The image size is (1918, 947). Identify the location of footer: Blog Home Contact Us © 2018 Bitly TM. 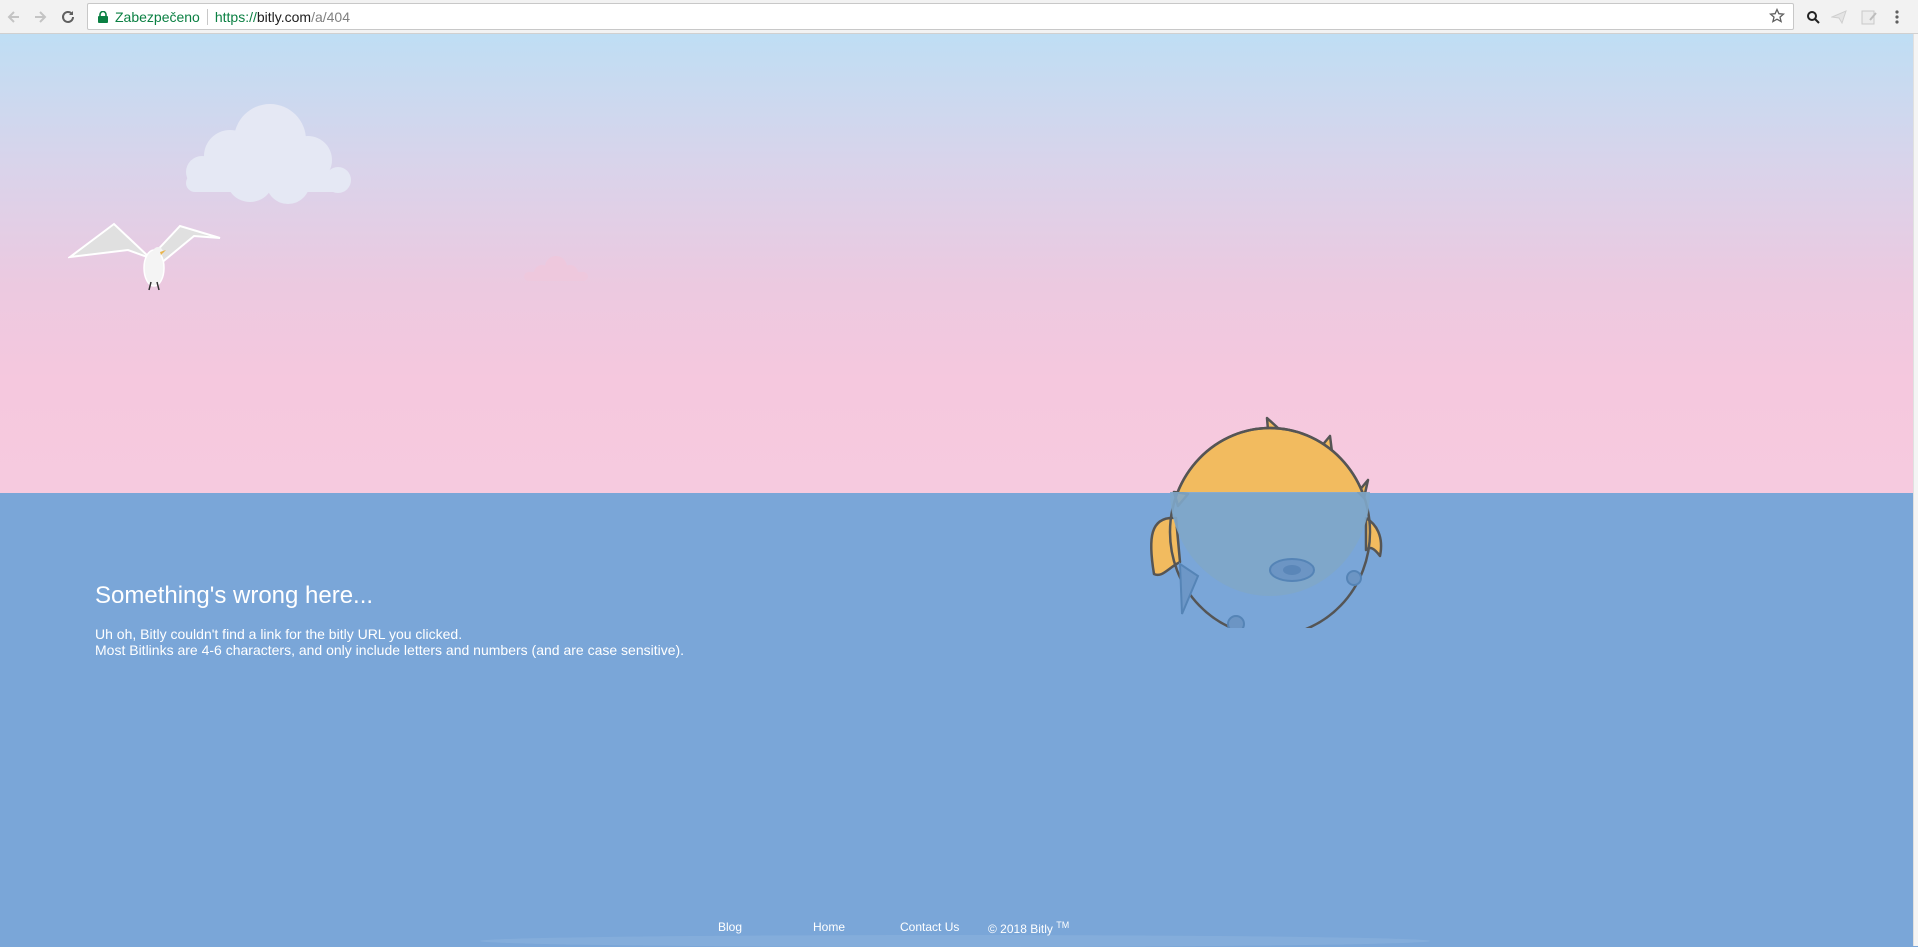
(957, 925).